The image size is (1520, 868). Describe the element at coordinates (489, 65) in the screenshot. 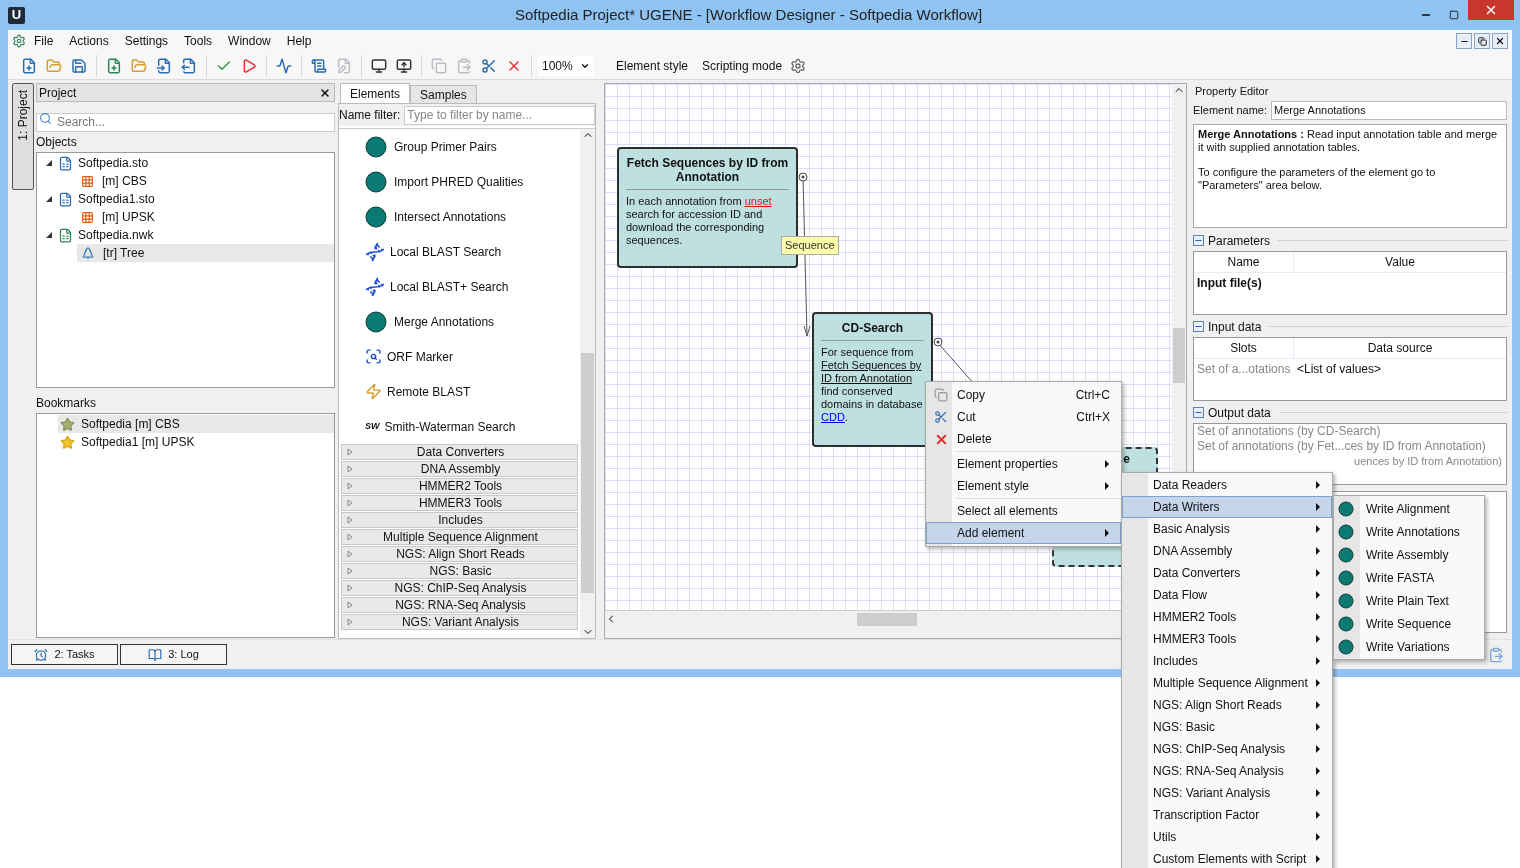

I see `cut-icon` at that location.